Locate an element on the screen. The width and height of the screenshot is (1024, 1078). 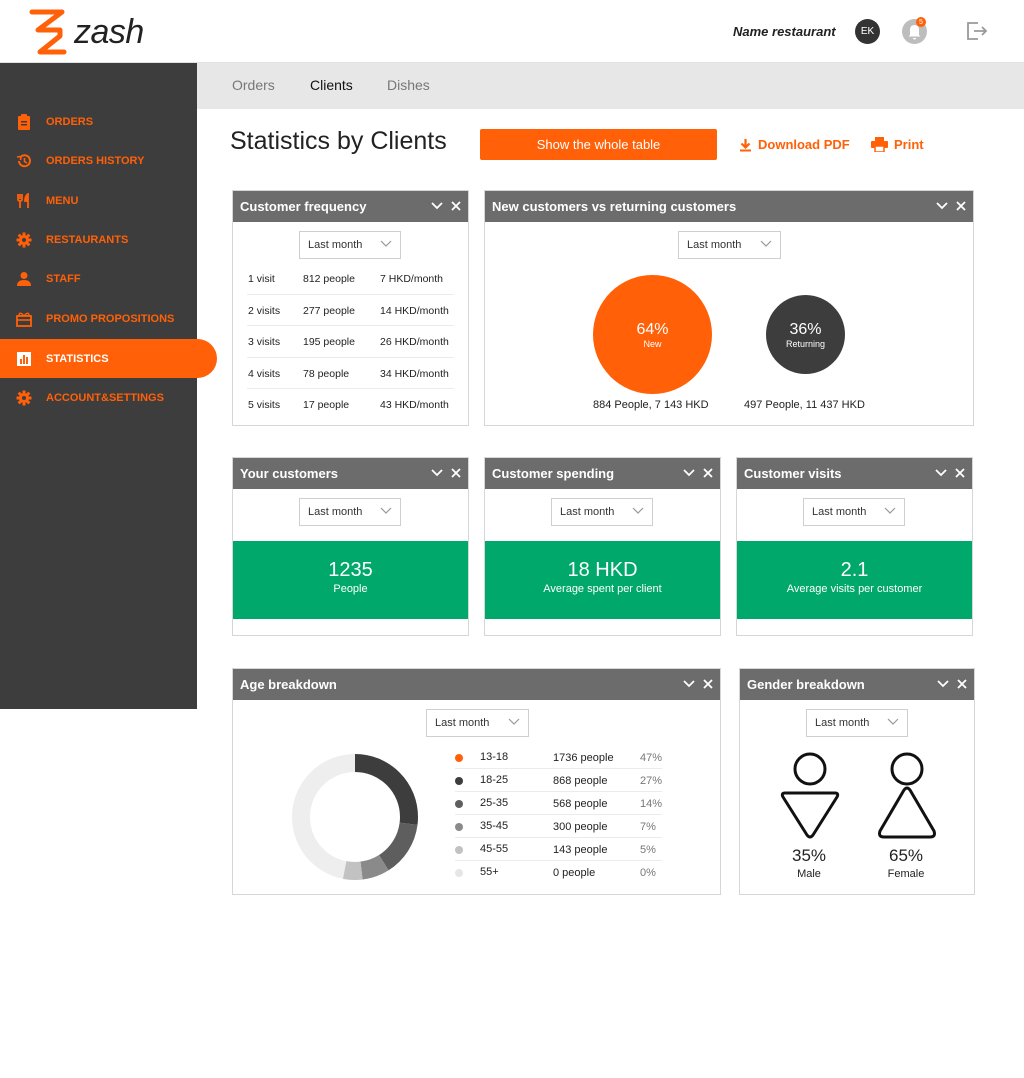
age-range: 35-45 is located at coordinates (494, 826).